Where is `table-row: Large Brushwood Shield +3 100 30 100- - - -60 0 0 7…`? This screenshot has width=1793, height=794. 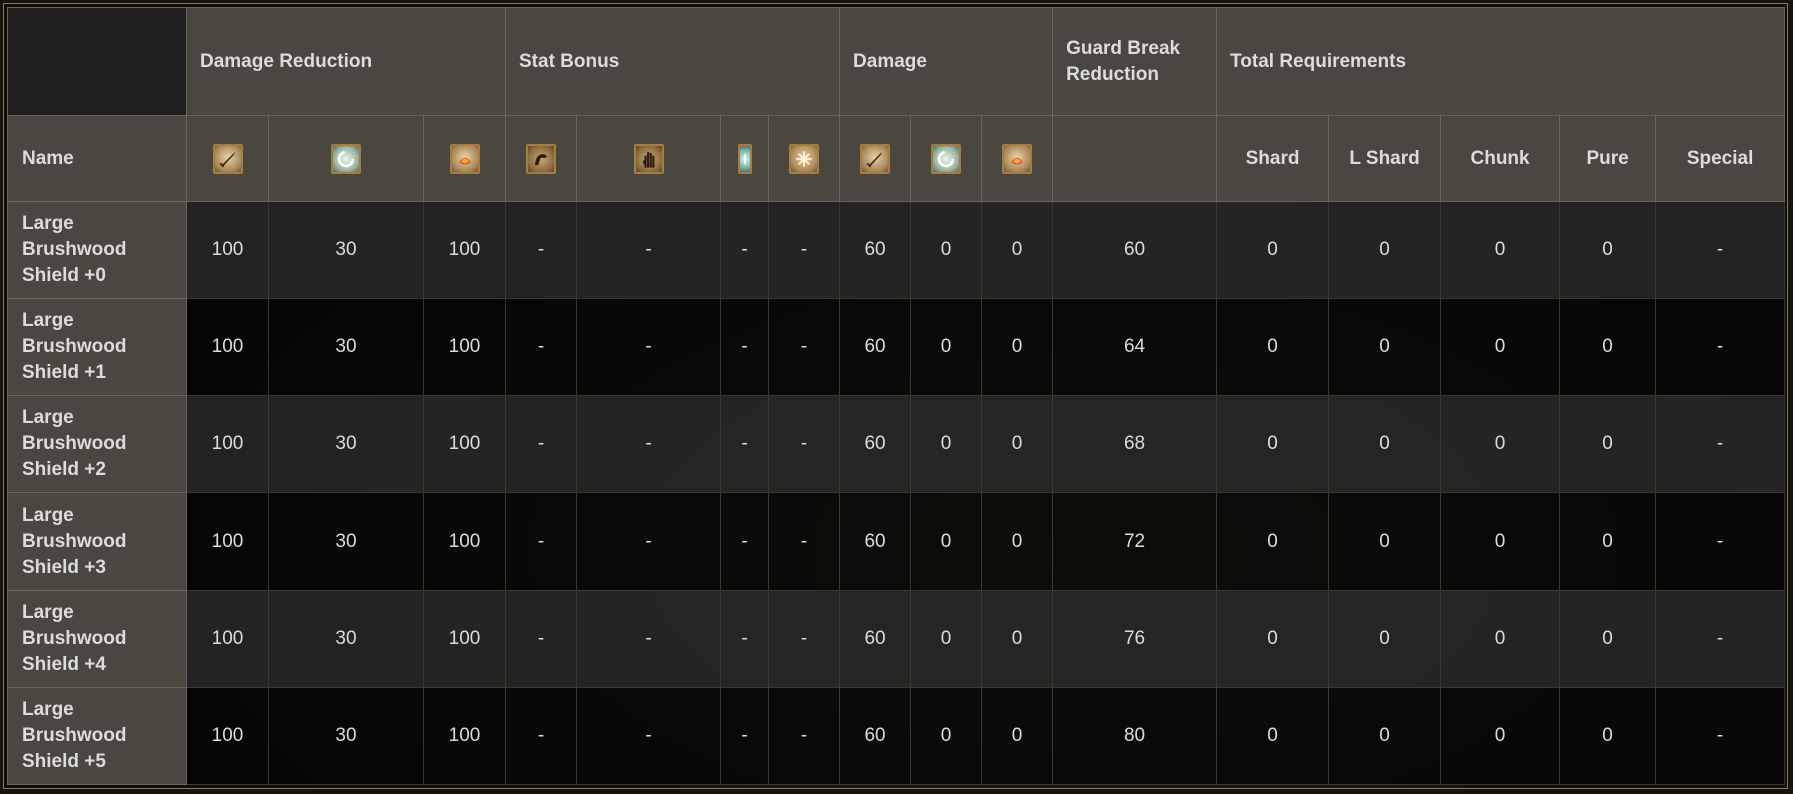 table-row: Large Brushwood Shield +3 100 30 100- - - -60 0 0 7… is located at coordinates (896, 541).